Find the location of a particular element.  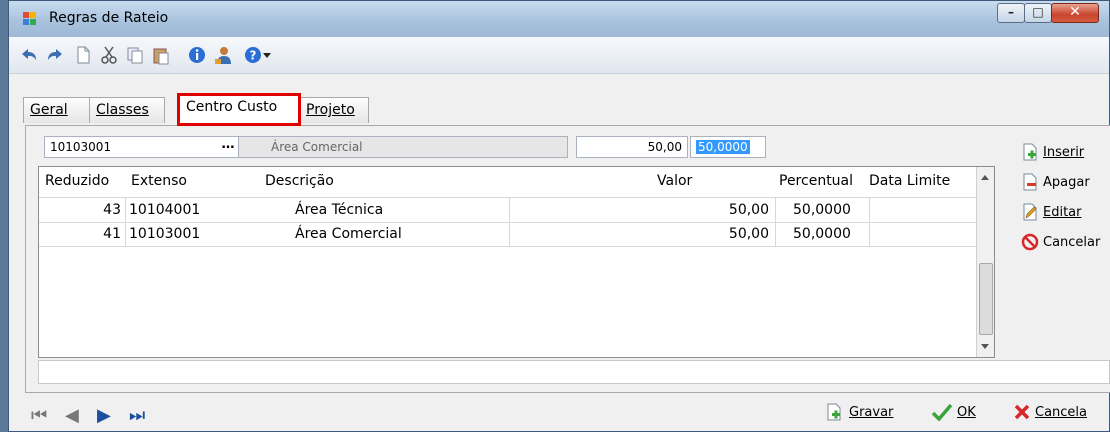

apagar-label: Apagar is located at coordinates (1066, 182).